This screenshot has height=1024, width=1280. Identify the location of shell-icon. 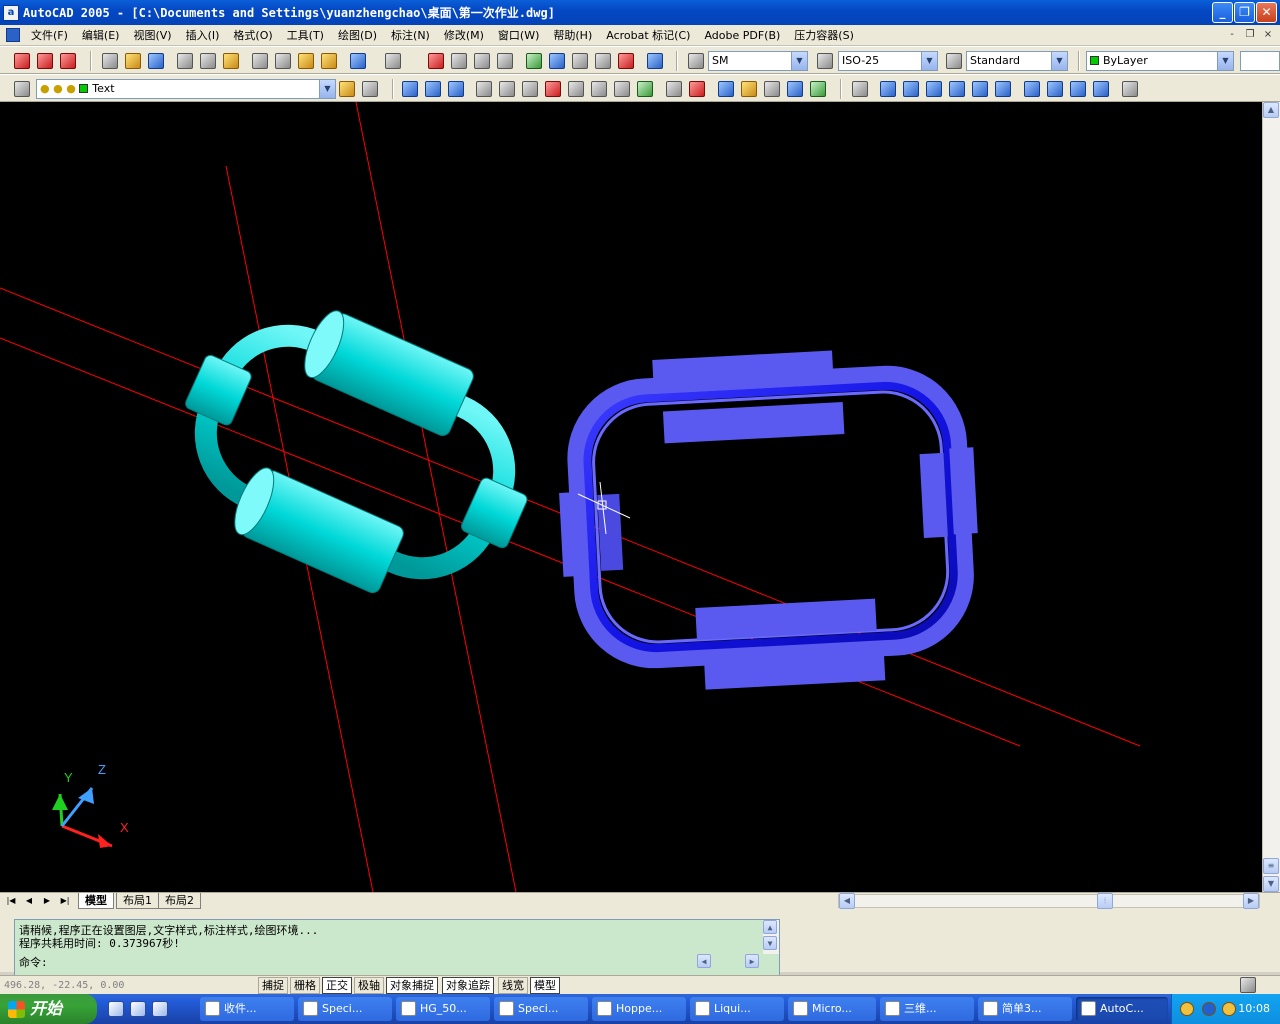
(795, 89).